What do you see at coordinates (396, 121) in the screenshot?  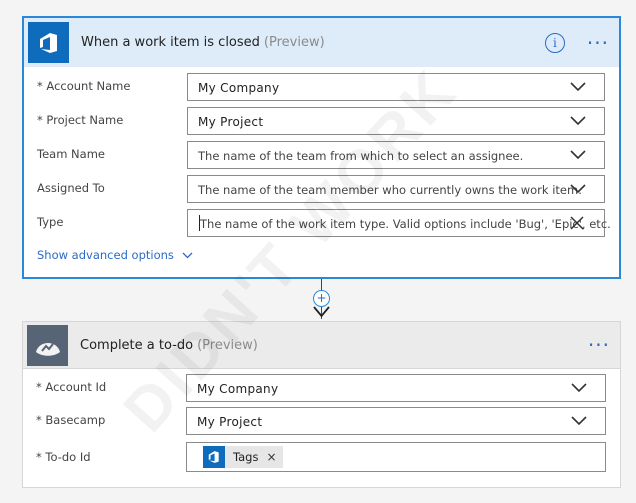 I see `project-name-dropdown: My Project` at bounding box center [396, 121].